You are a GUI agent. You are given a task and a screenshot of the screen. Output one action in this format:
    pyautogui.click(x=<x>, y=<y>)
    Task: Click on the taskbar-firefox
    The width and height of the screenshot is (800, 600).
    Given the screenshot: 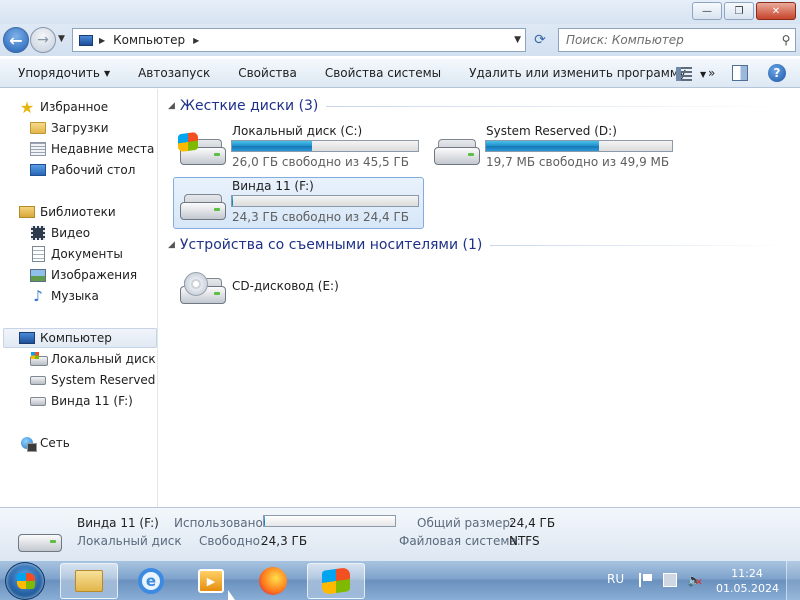 What is the action you would take?
    pyautogui.click(x=273, y=581)
    